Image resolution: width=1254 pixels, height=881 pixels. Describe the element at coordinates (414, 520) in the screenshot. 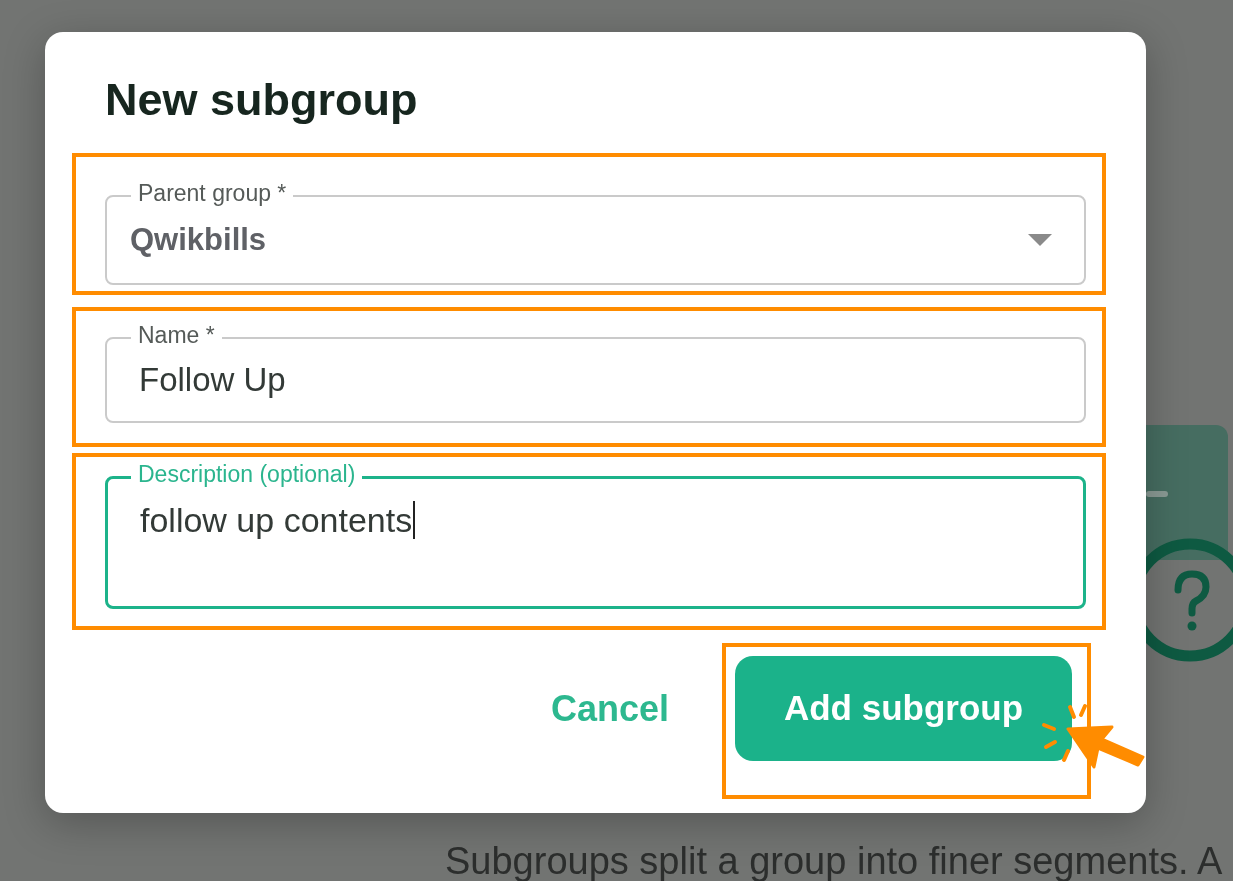

I see `text-cursor-icon` at that location.